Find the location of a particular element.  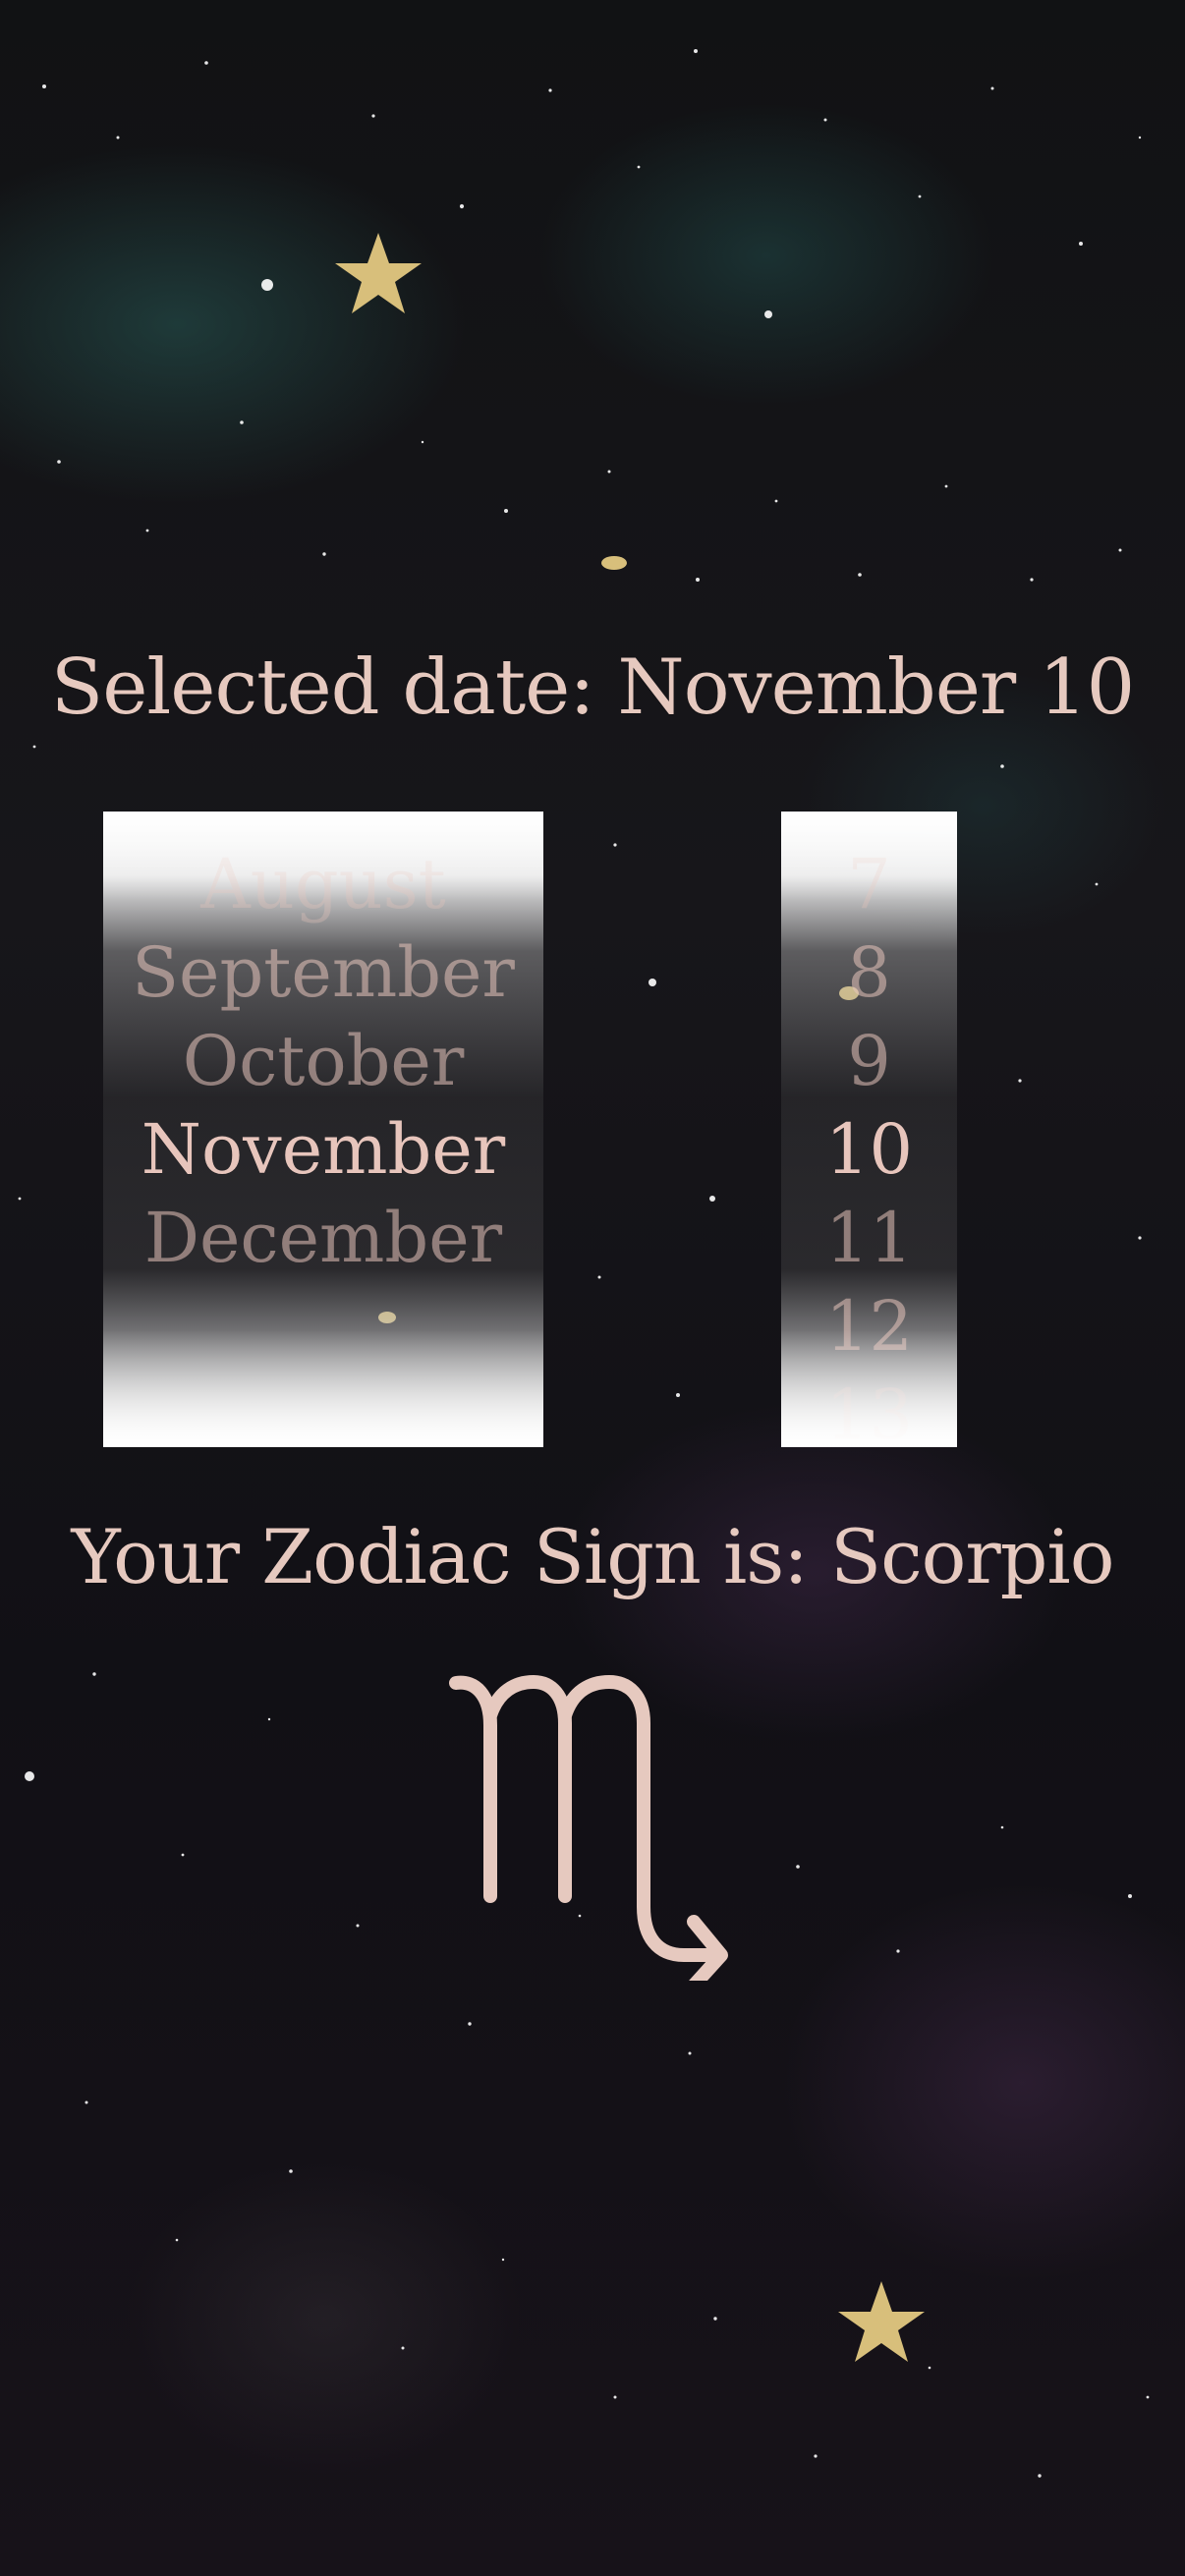

day-option-selected: 10 is located at coordinates (869, 1149).